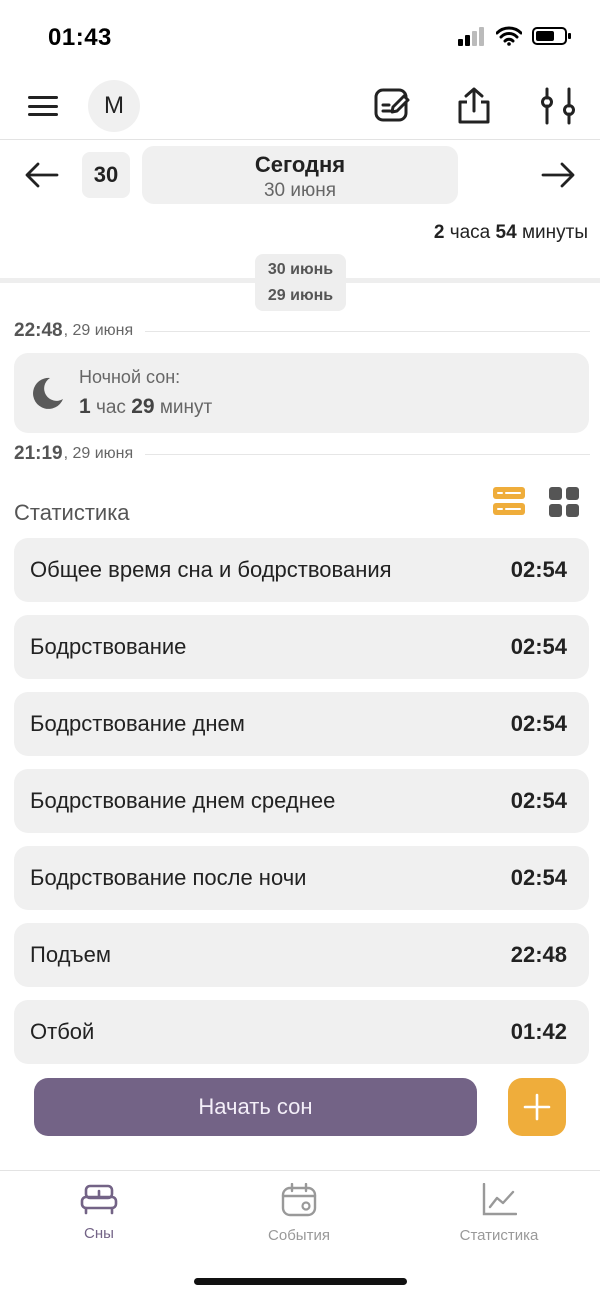 This screenshot has height=1297, width=600. Describe the element at coordinates (301, 1032) in the screenshot. I see `stat-row-bedtime: Отбой 01:42` at that location.